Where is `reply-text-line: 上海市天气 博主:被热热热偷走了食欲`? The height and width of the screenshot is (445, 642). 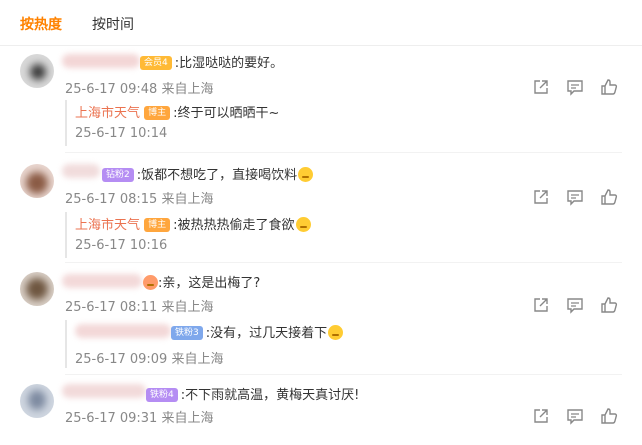 reply-text-line: 上海市天气 博主:被热热热偷走了食欲 is located at coordinates (193, 223).